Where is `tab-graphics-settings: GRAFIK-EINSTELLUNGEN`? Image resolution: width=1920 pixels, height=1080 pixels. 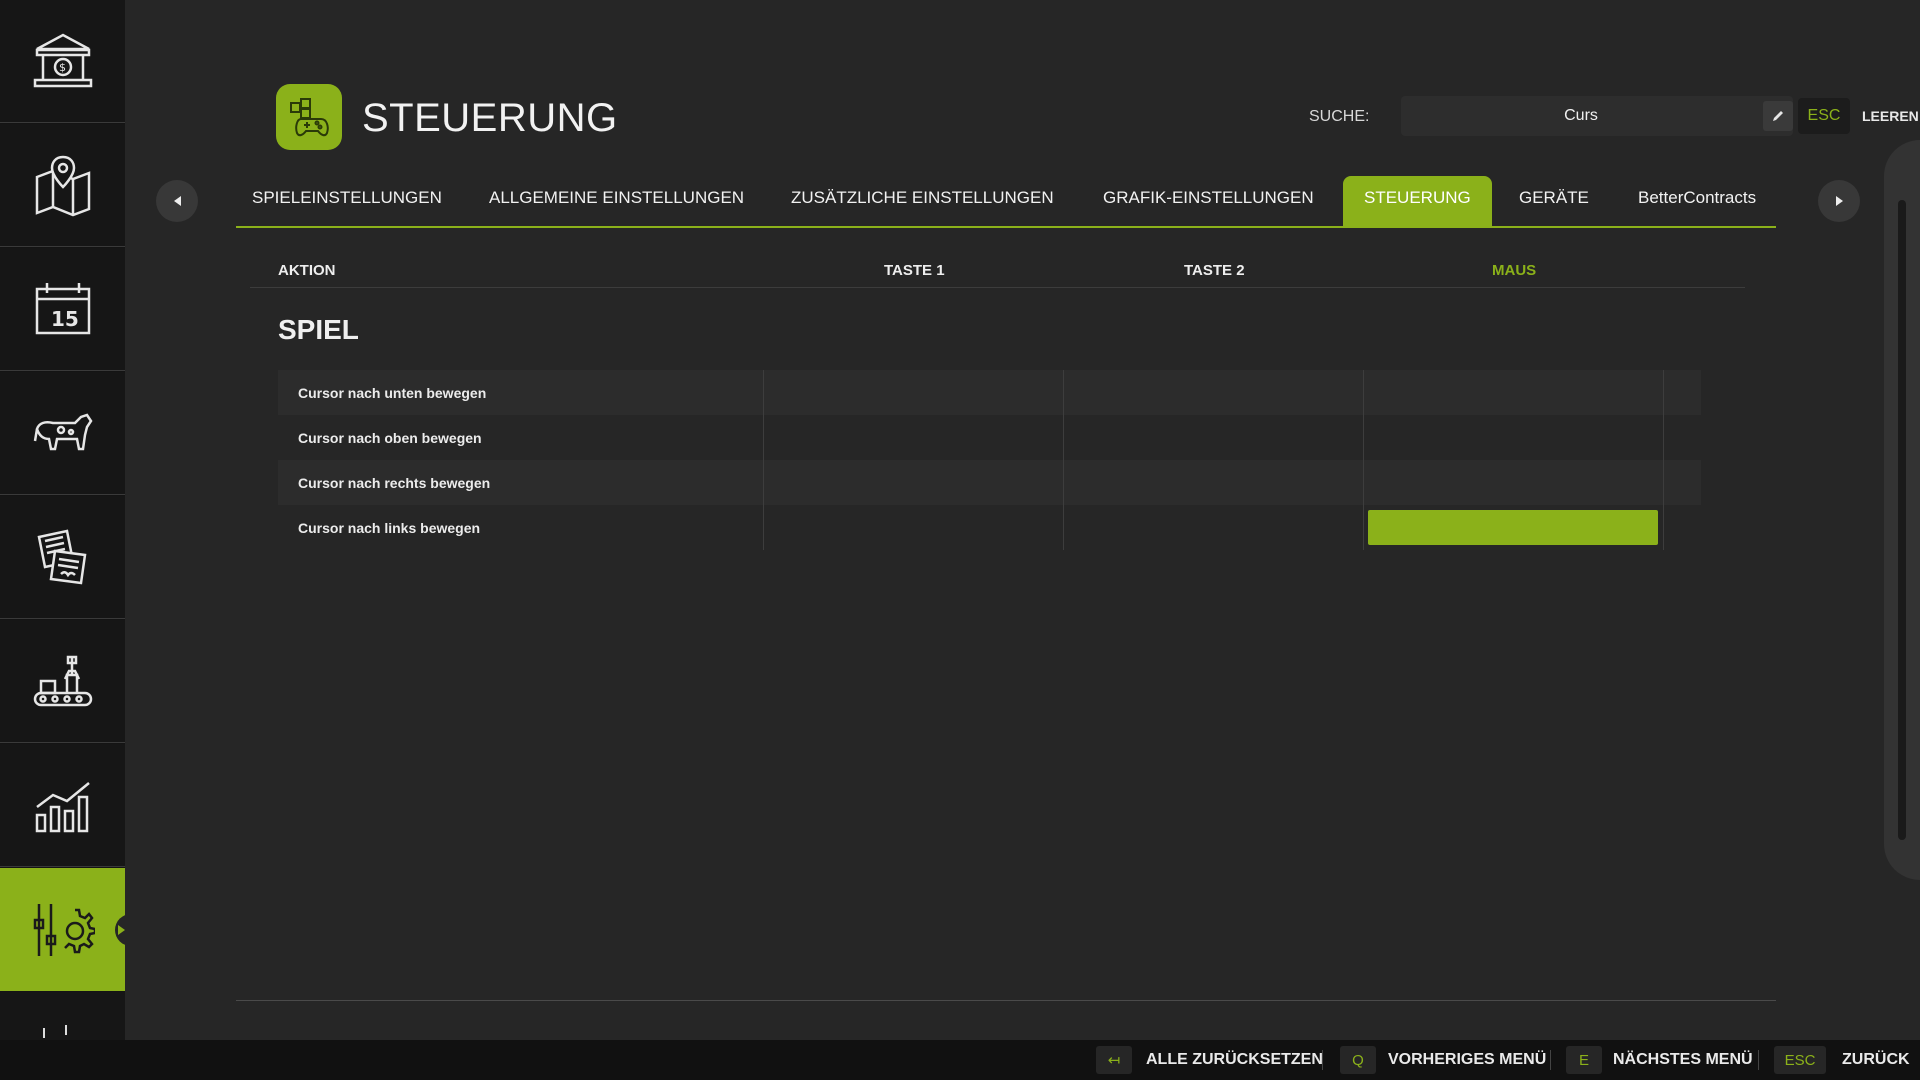 tab-graphics-settings: GRAFIK-EINSTELLUNGEN is located at coordinates (1208, 201).